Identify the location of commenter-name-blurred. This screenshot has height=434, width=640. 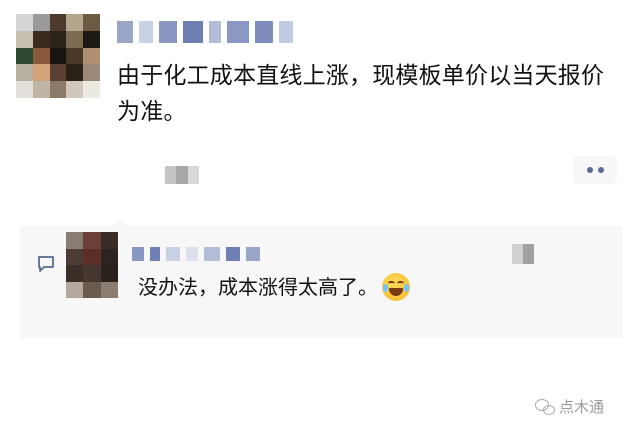
(196, 254).